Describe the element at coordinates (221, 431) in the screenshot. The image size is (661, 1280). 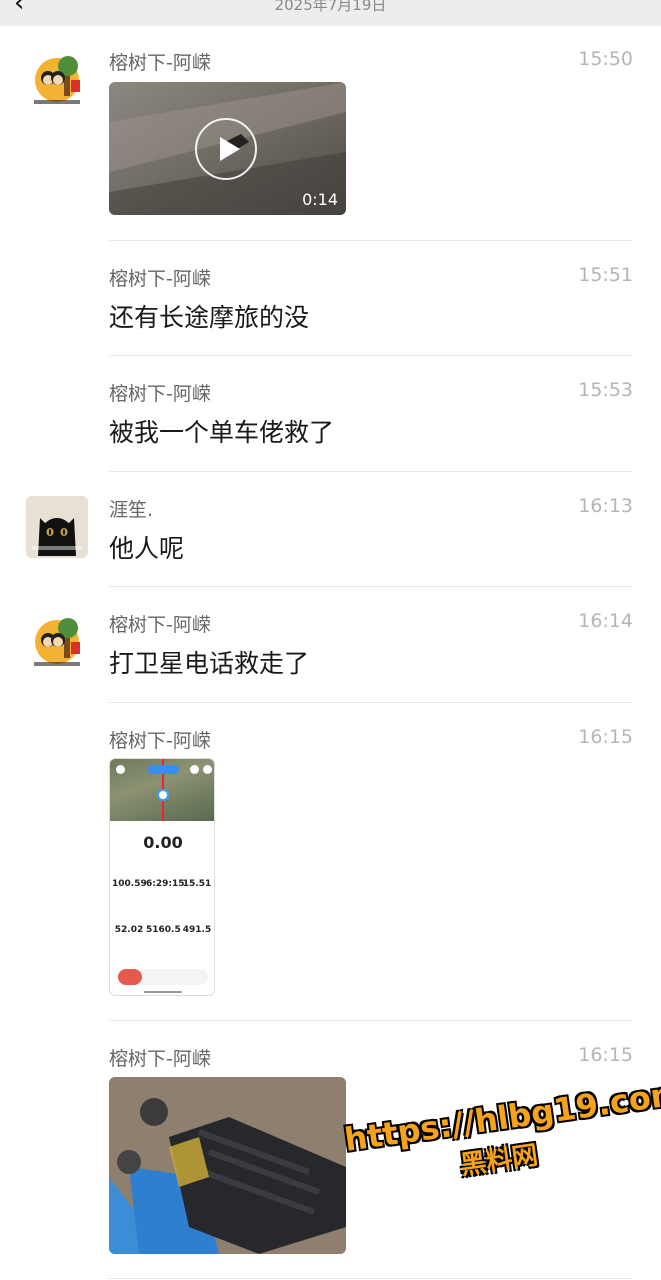
I see `message-text: 被我一个单车佬救了` at that location.